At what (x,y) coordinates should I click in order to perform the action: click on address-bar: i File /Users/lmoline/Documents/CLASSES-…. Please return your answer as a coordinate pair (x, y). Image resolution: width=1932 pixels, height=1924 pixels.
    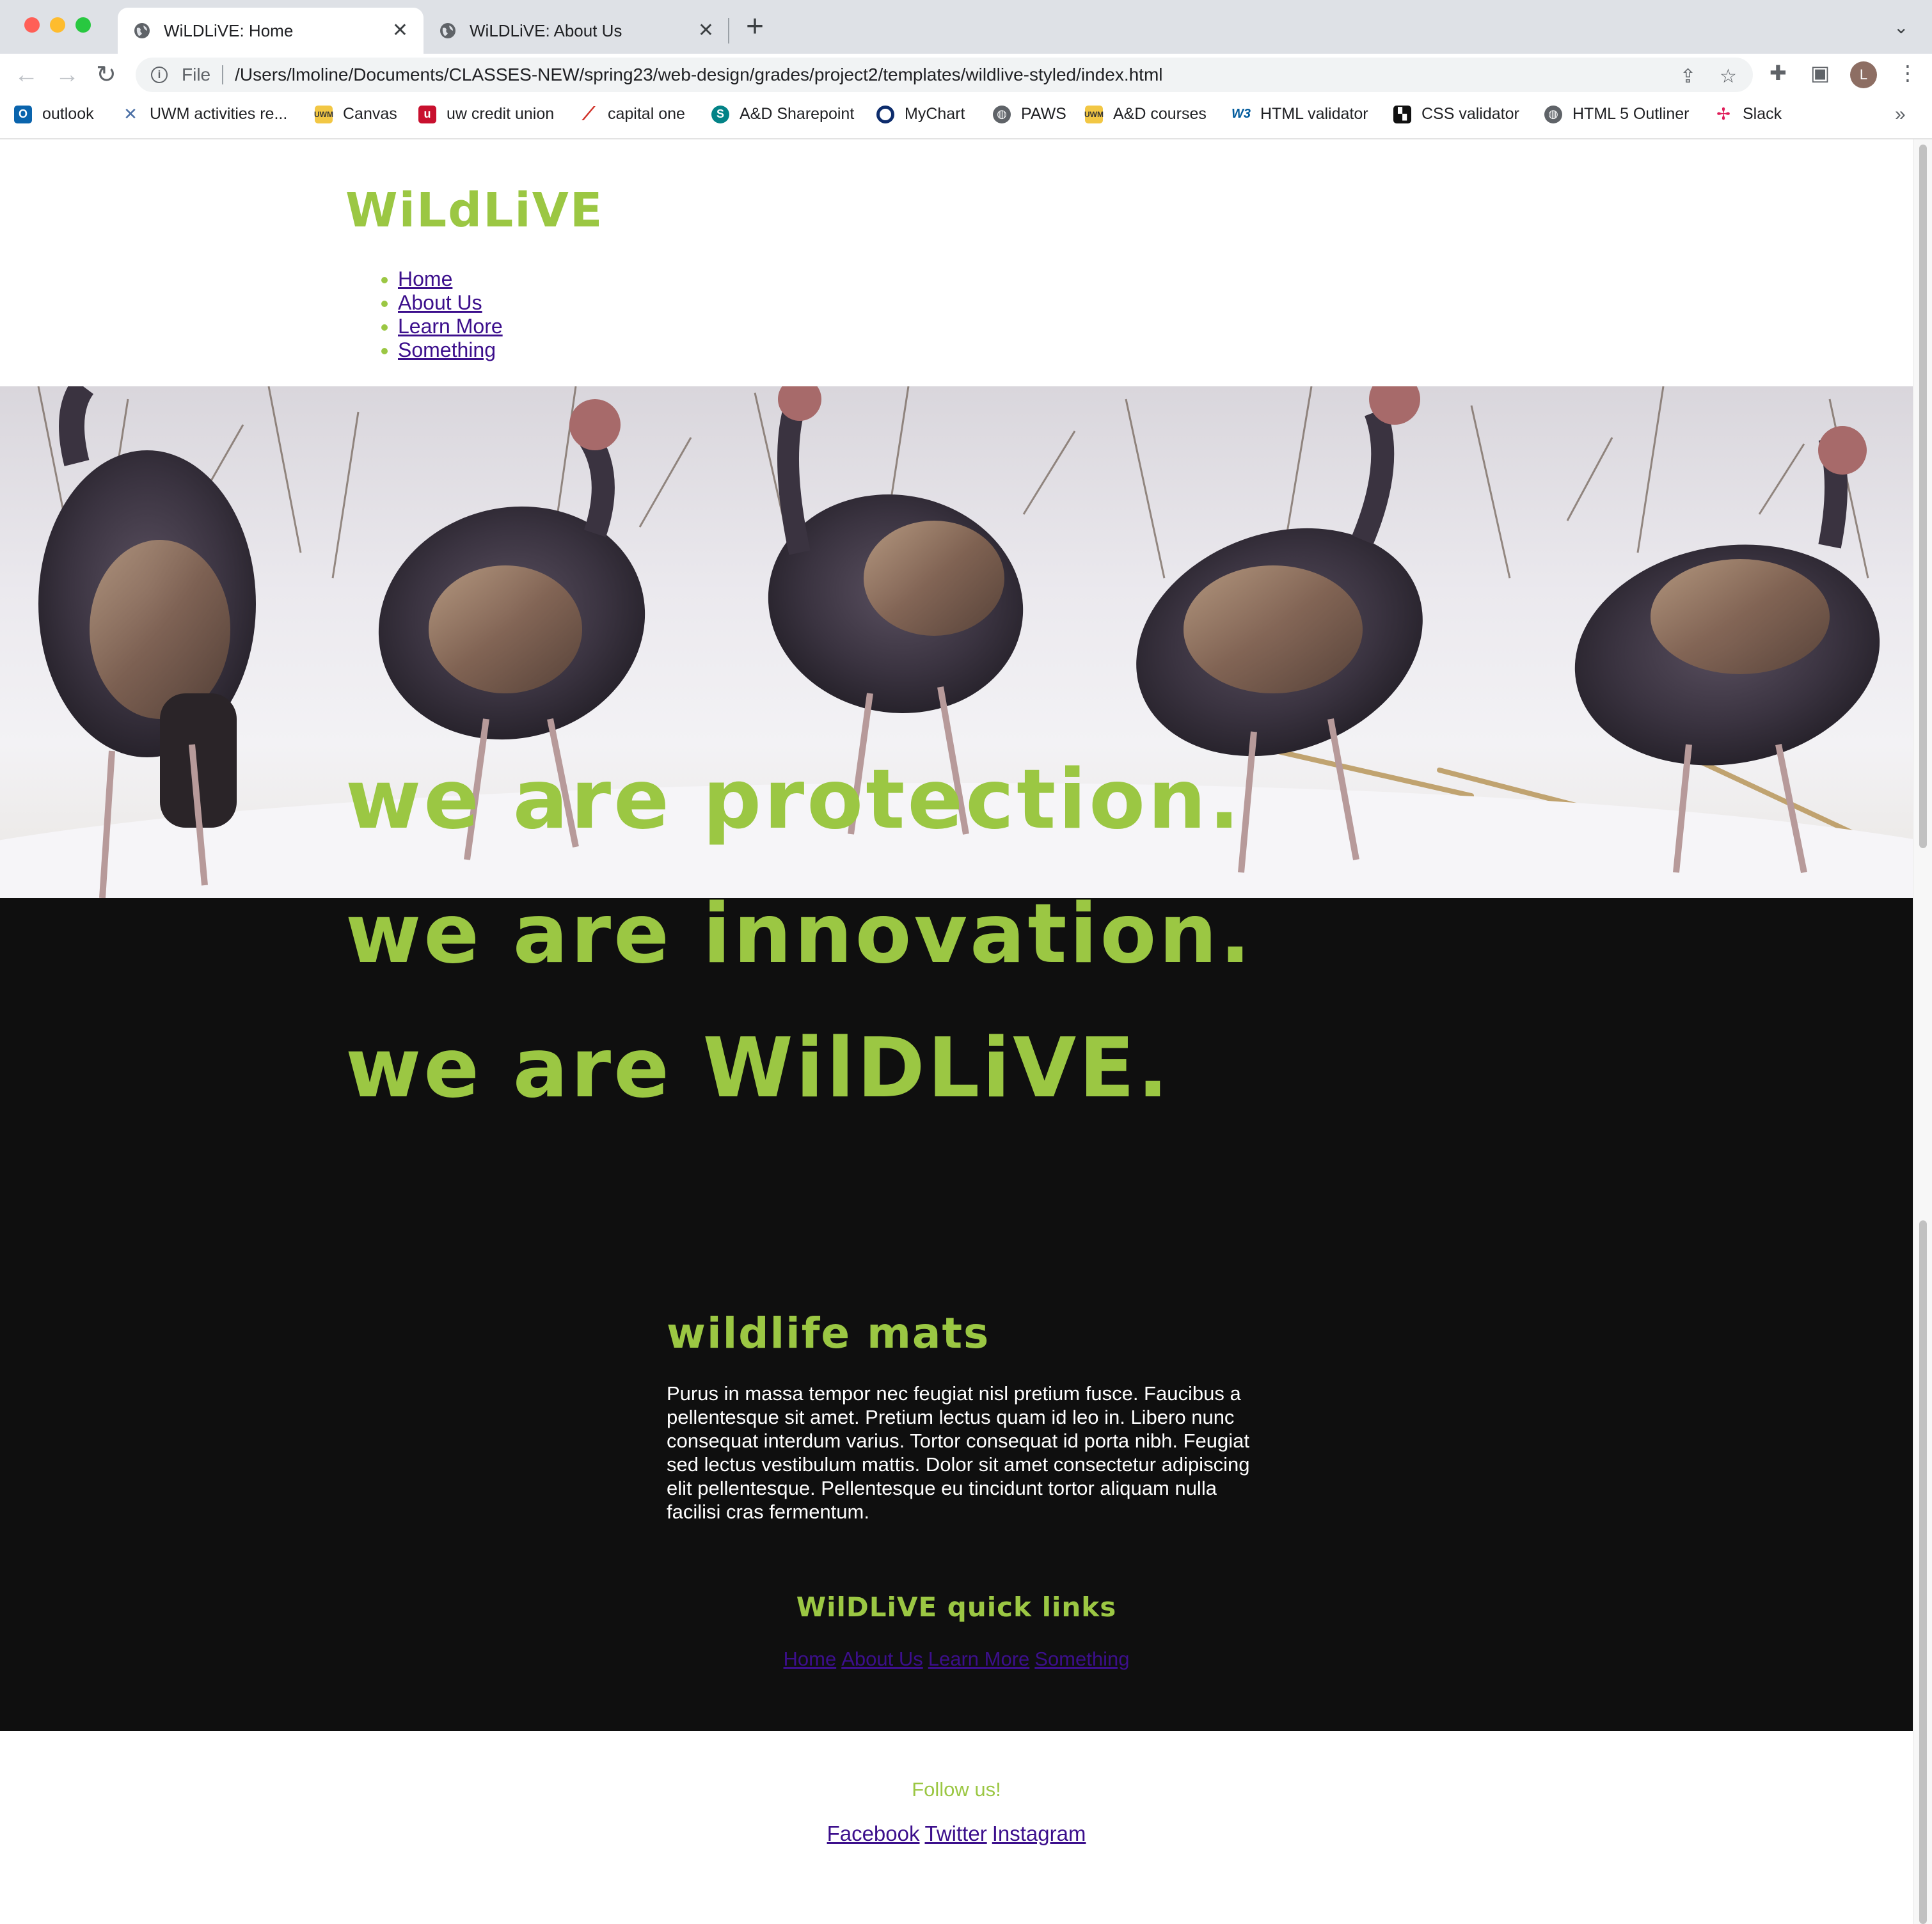
    Looking at the image, I should click on (944, 75).